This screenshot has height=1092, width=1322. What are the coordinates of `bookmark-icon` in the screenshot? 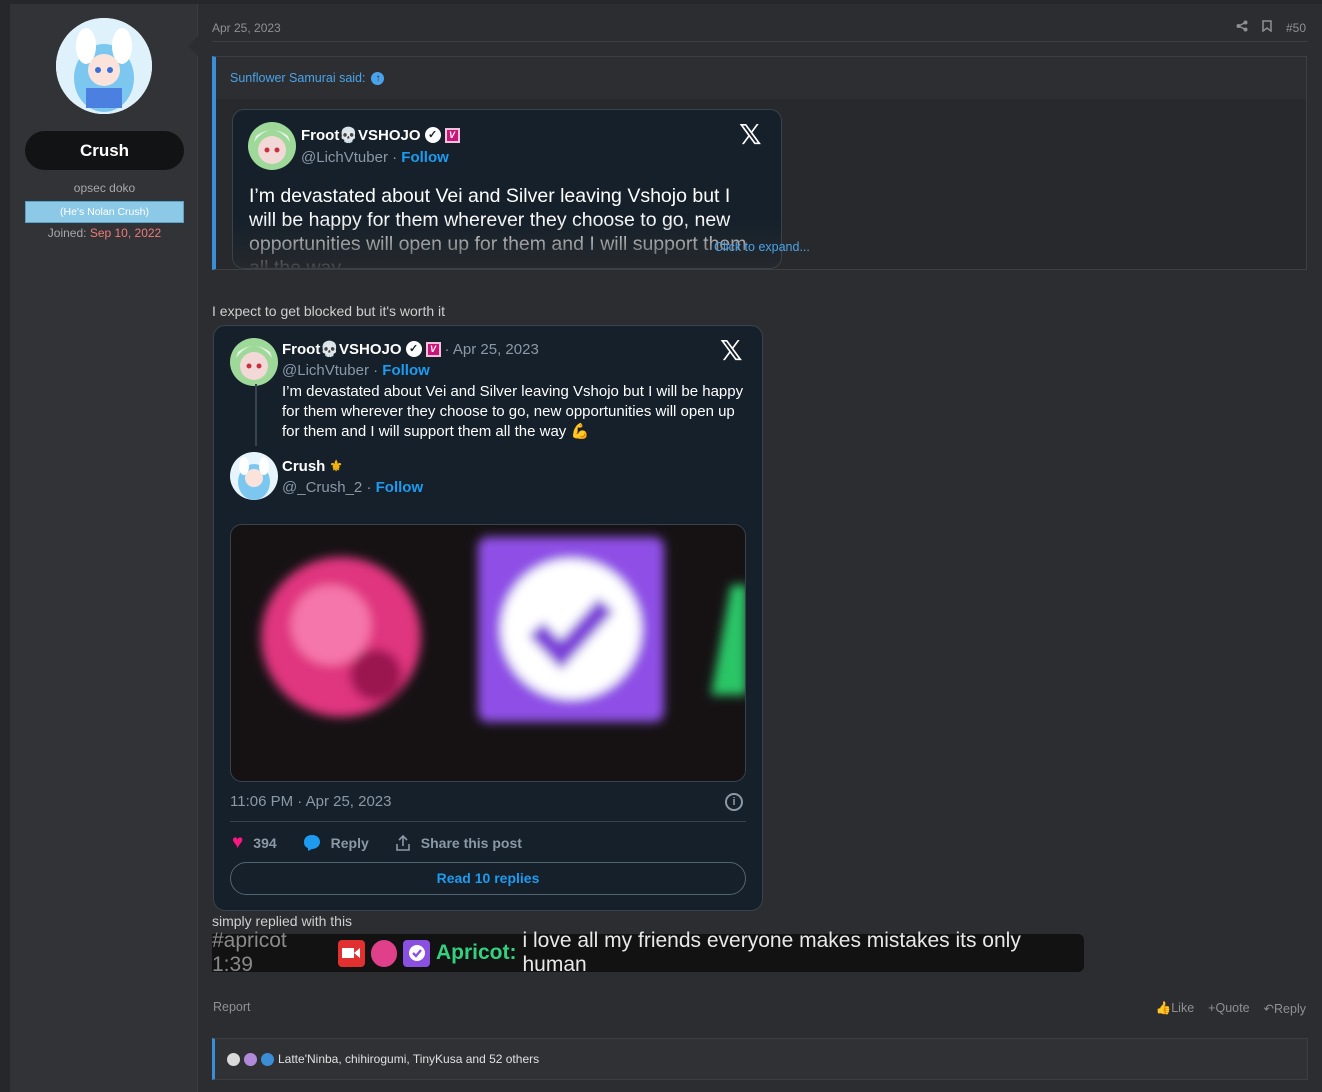 It's located at (1267, 27).